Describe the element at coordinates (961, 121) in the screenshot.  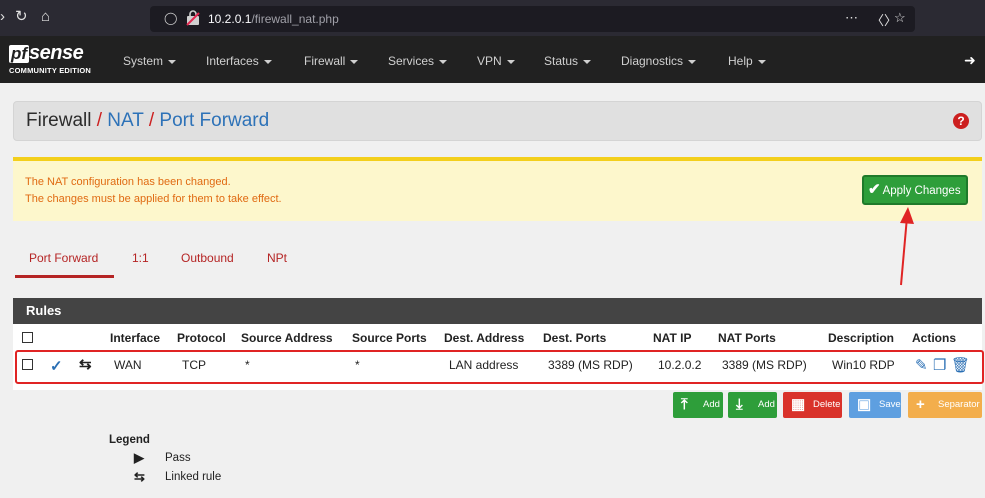
I see `help-icon: ?` at that location.